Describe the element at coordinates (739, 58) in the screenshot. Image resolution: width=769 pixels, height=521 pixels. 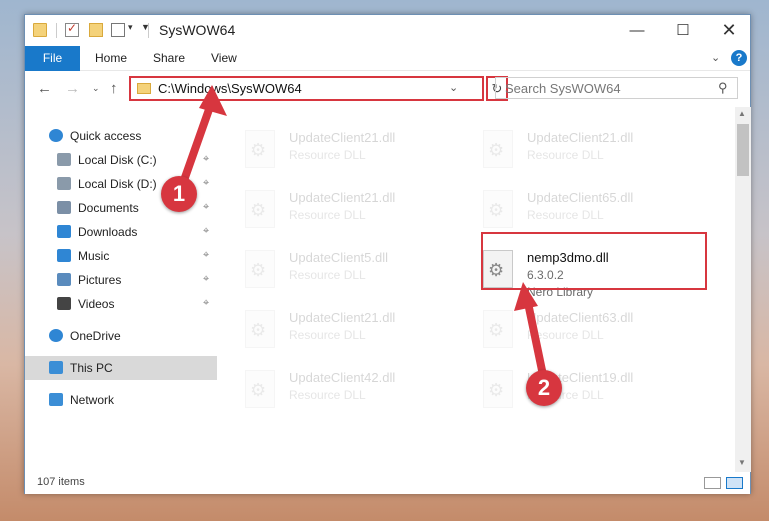
I see `help-icon: ?` at that location.